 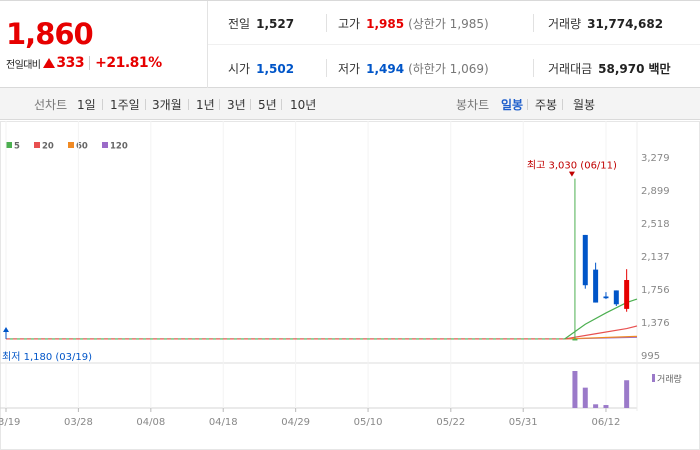 What do you see at coordinates (606, 422) in the screenshot?
I see `x-tick-label: 06/12` at bounding box center [606, 422].